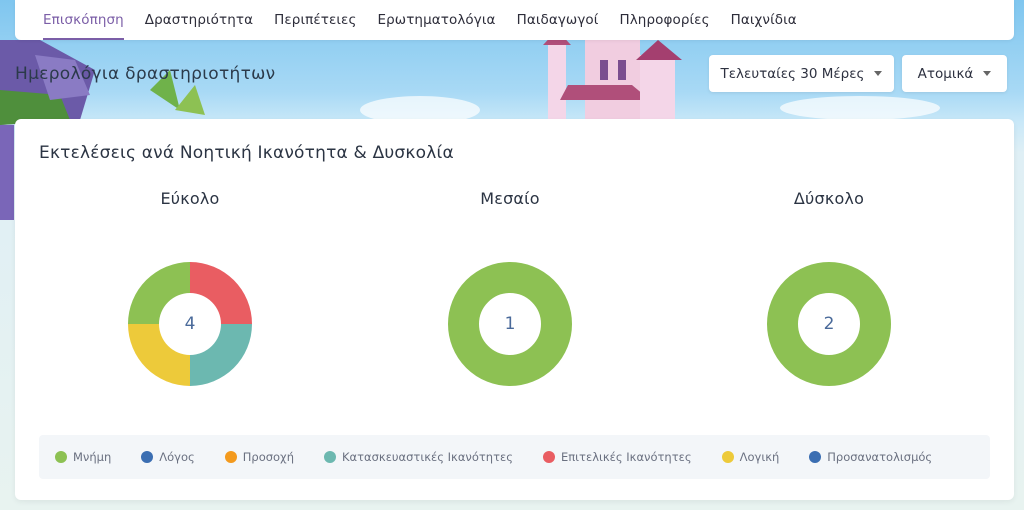 The image size is (1024, 510). I want to click on donut-center-value: 1, so click(510, 324).